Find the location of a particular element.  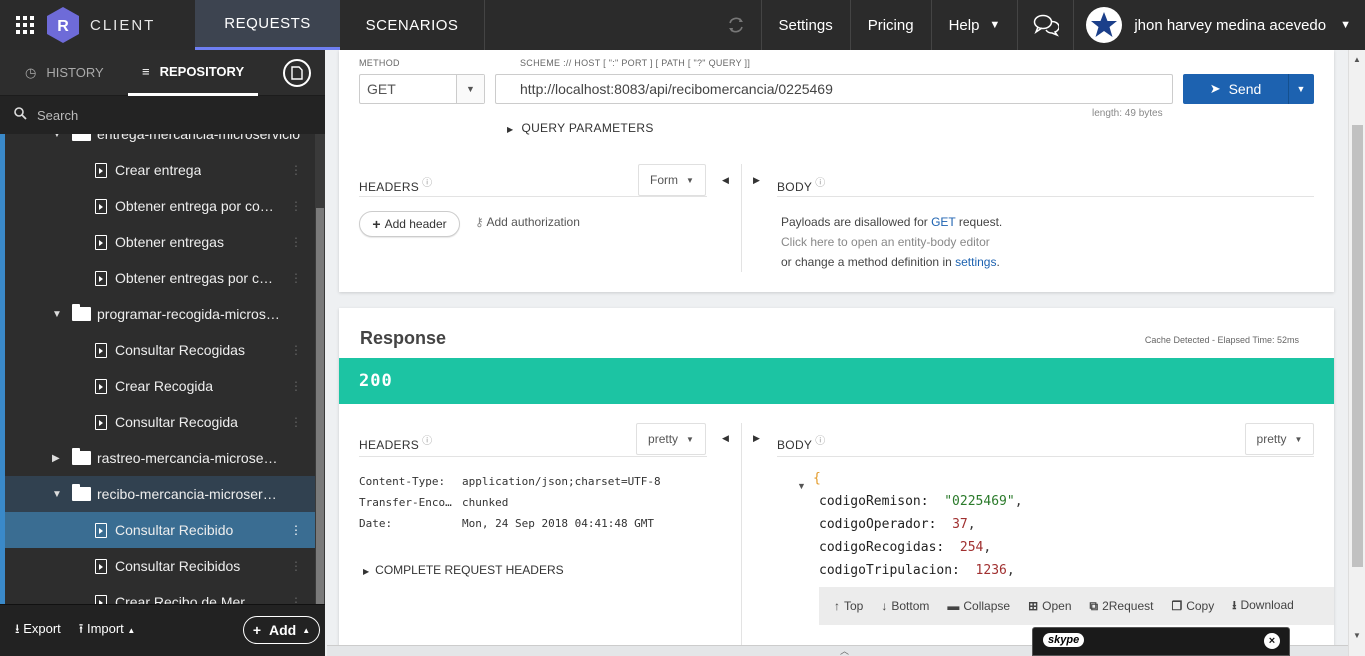

header-value: chunked is located at coordinates (485, 502).